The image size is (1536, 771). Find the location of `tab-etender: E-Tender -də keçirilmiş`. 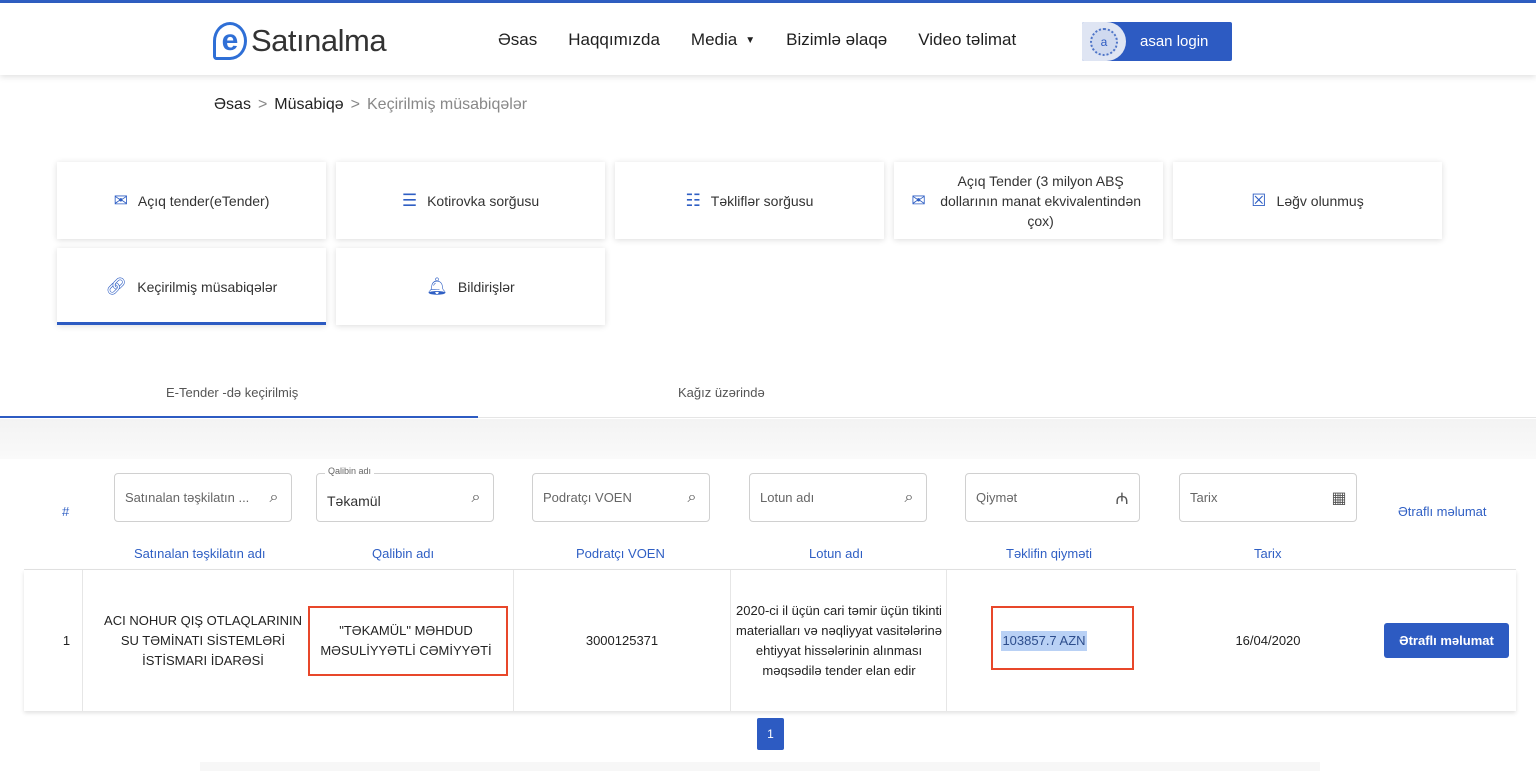

tab-etender: E-Tender -də keçirilmiş is located at coordinates (232, 392).